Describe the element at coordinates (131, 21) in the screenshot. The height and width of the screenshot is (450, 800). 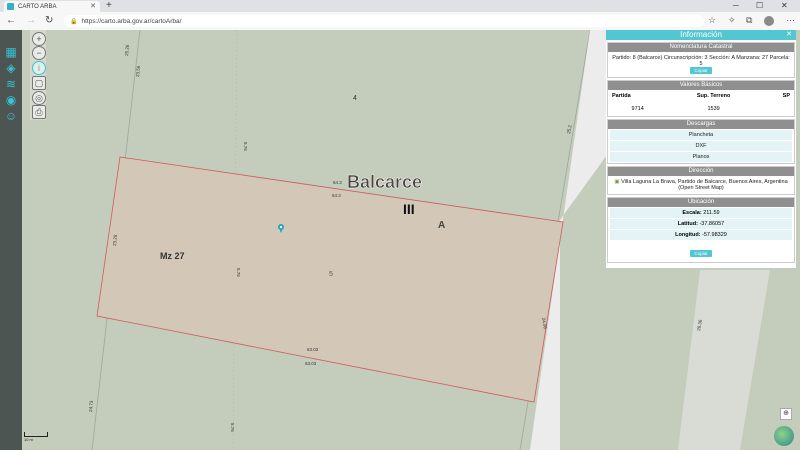
I see `url-text: https://carto.arba.gov.ar/cartoArba/` at that location.